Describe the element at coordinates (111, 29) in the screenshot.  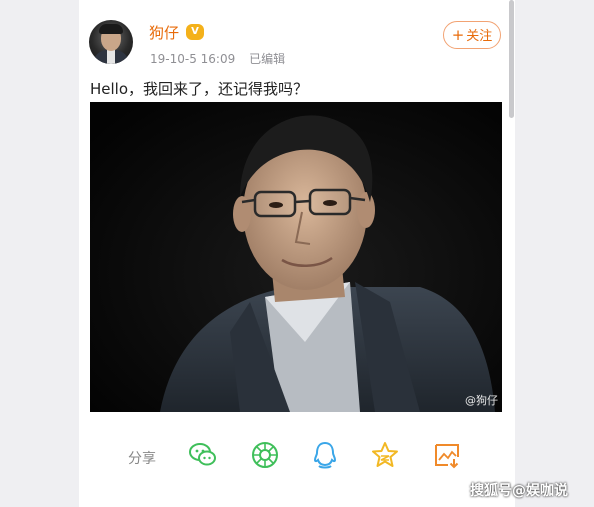
I see `avatar-hair` at that location.